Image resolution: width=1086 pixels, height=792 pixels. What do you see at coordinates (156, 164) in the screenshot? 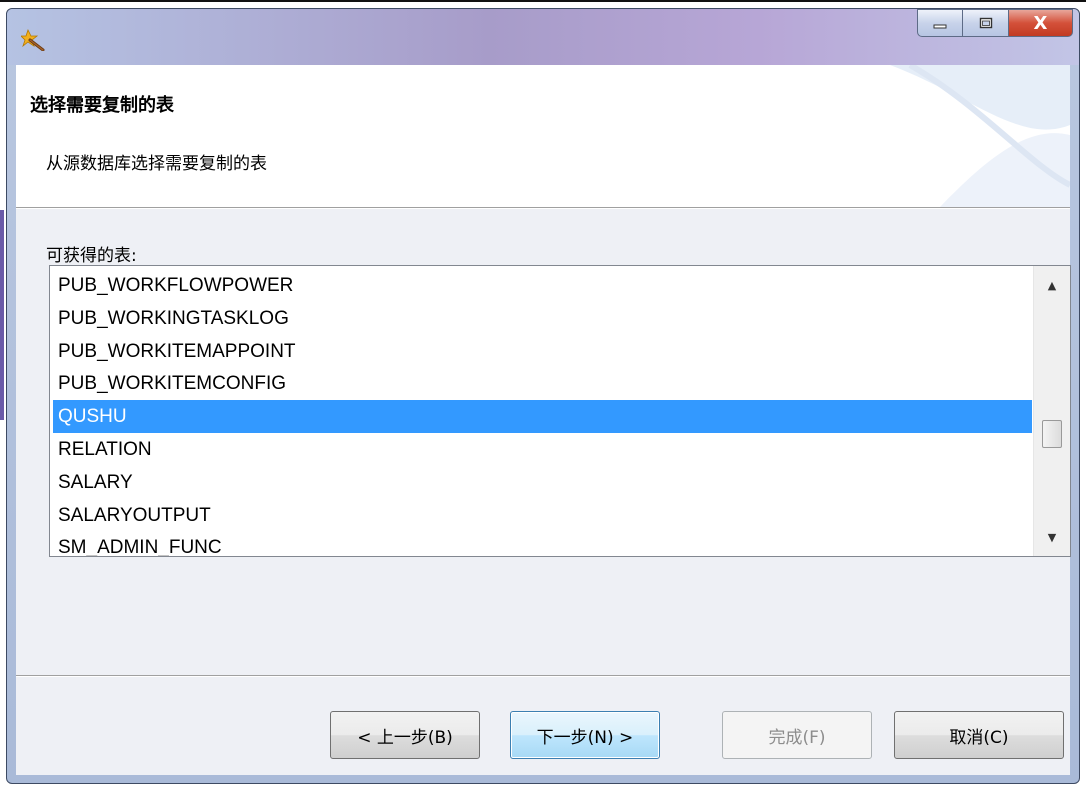
I see `page-description: 从源数据库选择需要复制的表` at bounding box center [156, 164].